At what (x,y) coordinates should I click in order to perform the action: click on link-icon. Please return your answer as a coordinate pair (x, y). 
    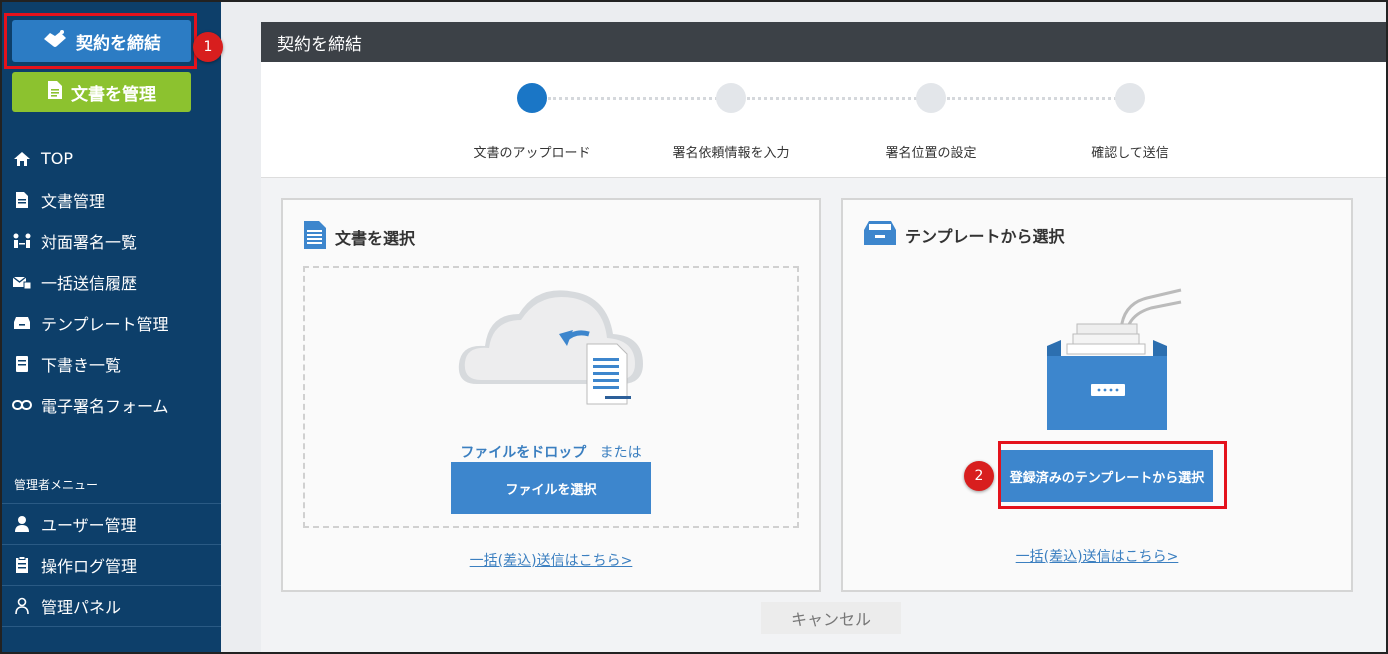
    Looking at the image, I should click on (22, 405).